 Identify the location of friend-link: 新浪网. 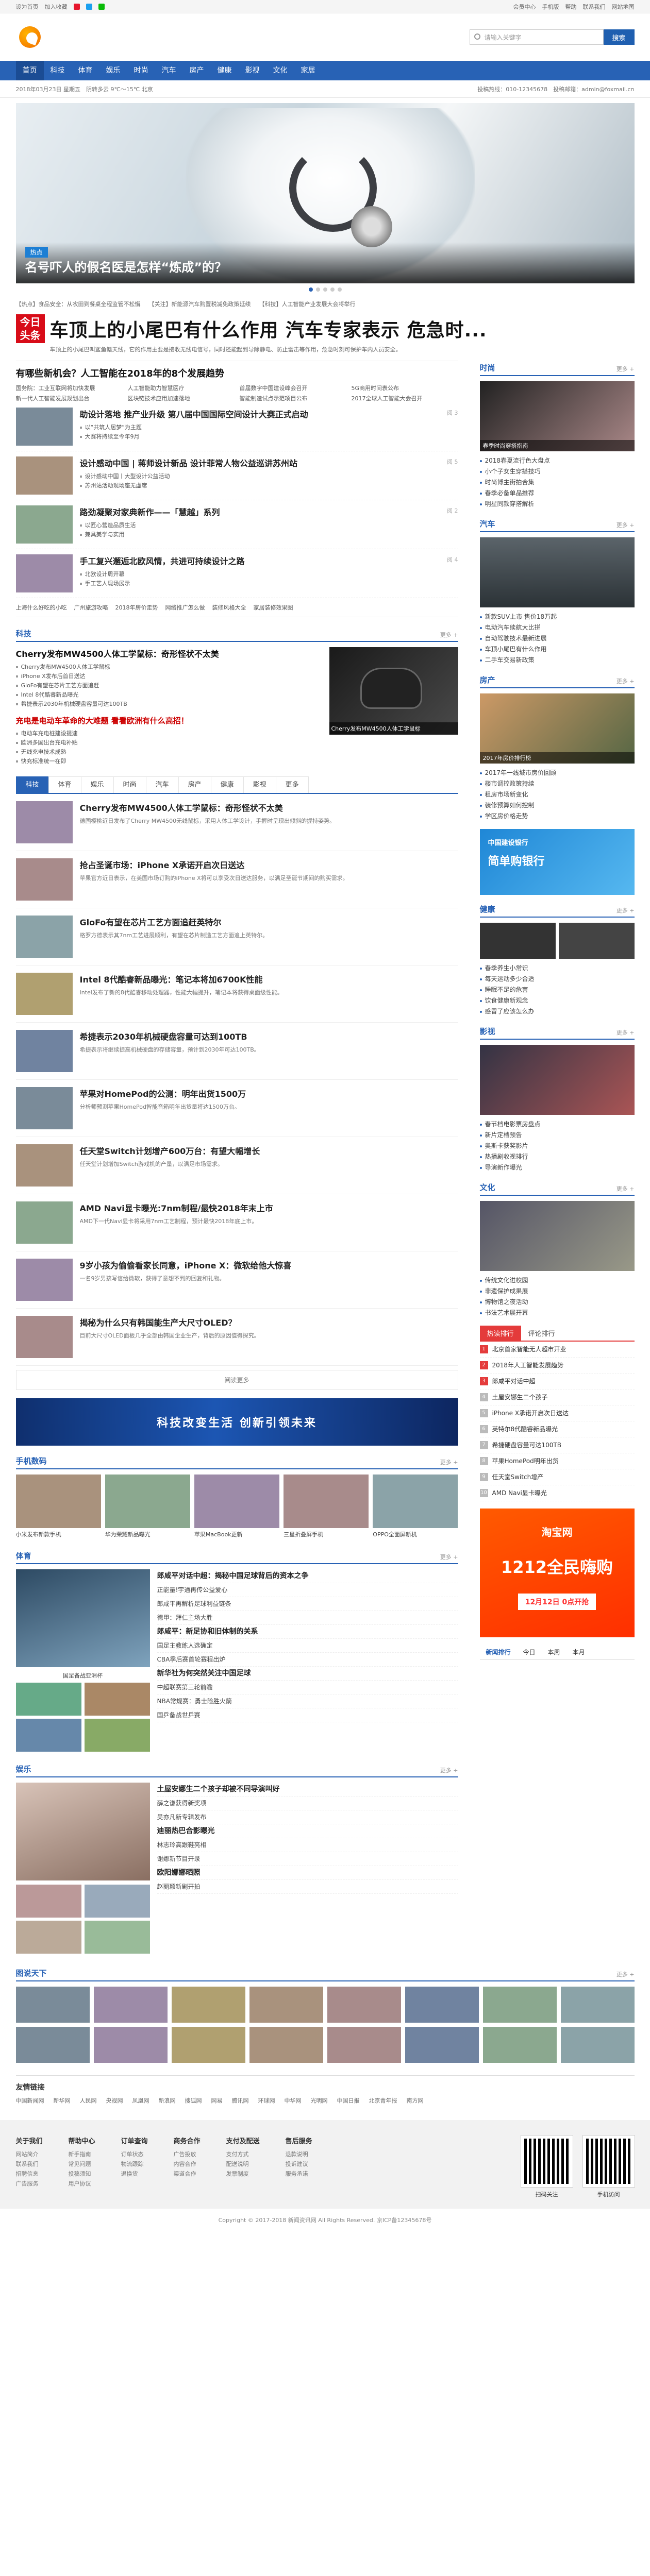
(167, 2100).